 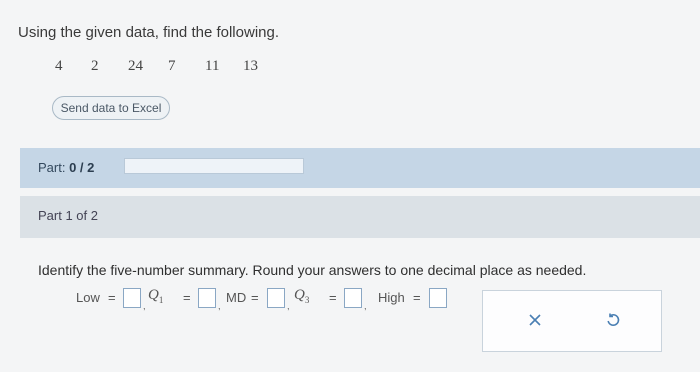 I want to click on data-value: 13, so click(x=250, y=66).